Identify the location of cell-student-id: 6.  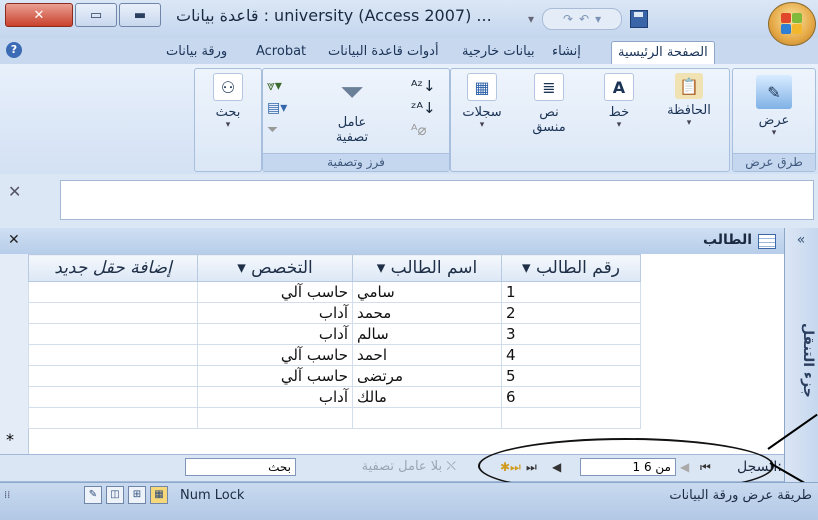
(571, 397).